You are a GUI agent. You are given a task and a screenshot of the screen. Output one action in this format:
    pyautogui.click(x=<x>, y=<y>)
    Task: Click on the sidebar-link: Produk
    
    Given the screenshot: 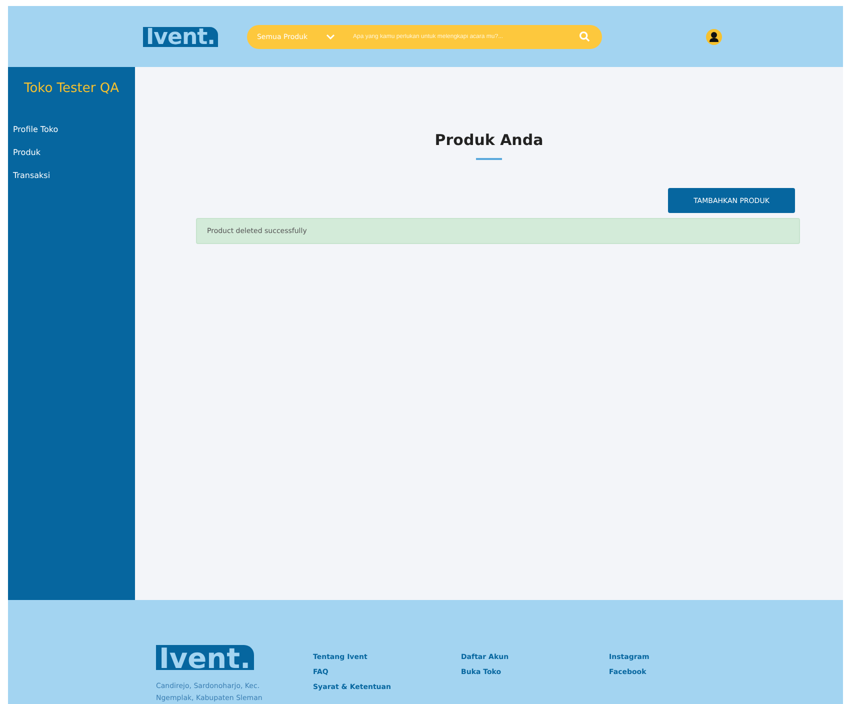 What is the action you would take?
    pyautogui.click(x=71, y=153)
    